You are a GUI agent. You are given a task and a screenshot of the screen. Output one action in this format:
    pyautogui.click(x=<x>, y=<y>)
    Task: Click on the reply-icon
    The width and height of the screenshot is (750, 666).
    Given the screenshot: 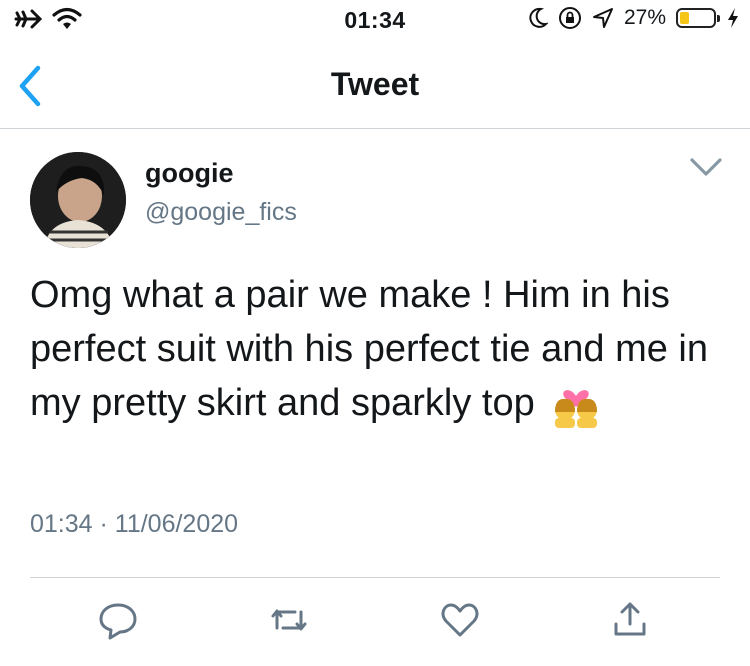 What is the action you would take?
    pyautogui.click(x=118, y=620)
    